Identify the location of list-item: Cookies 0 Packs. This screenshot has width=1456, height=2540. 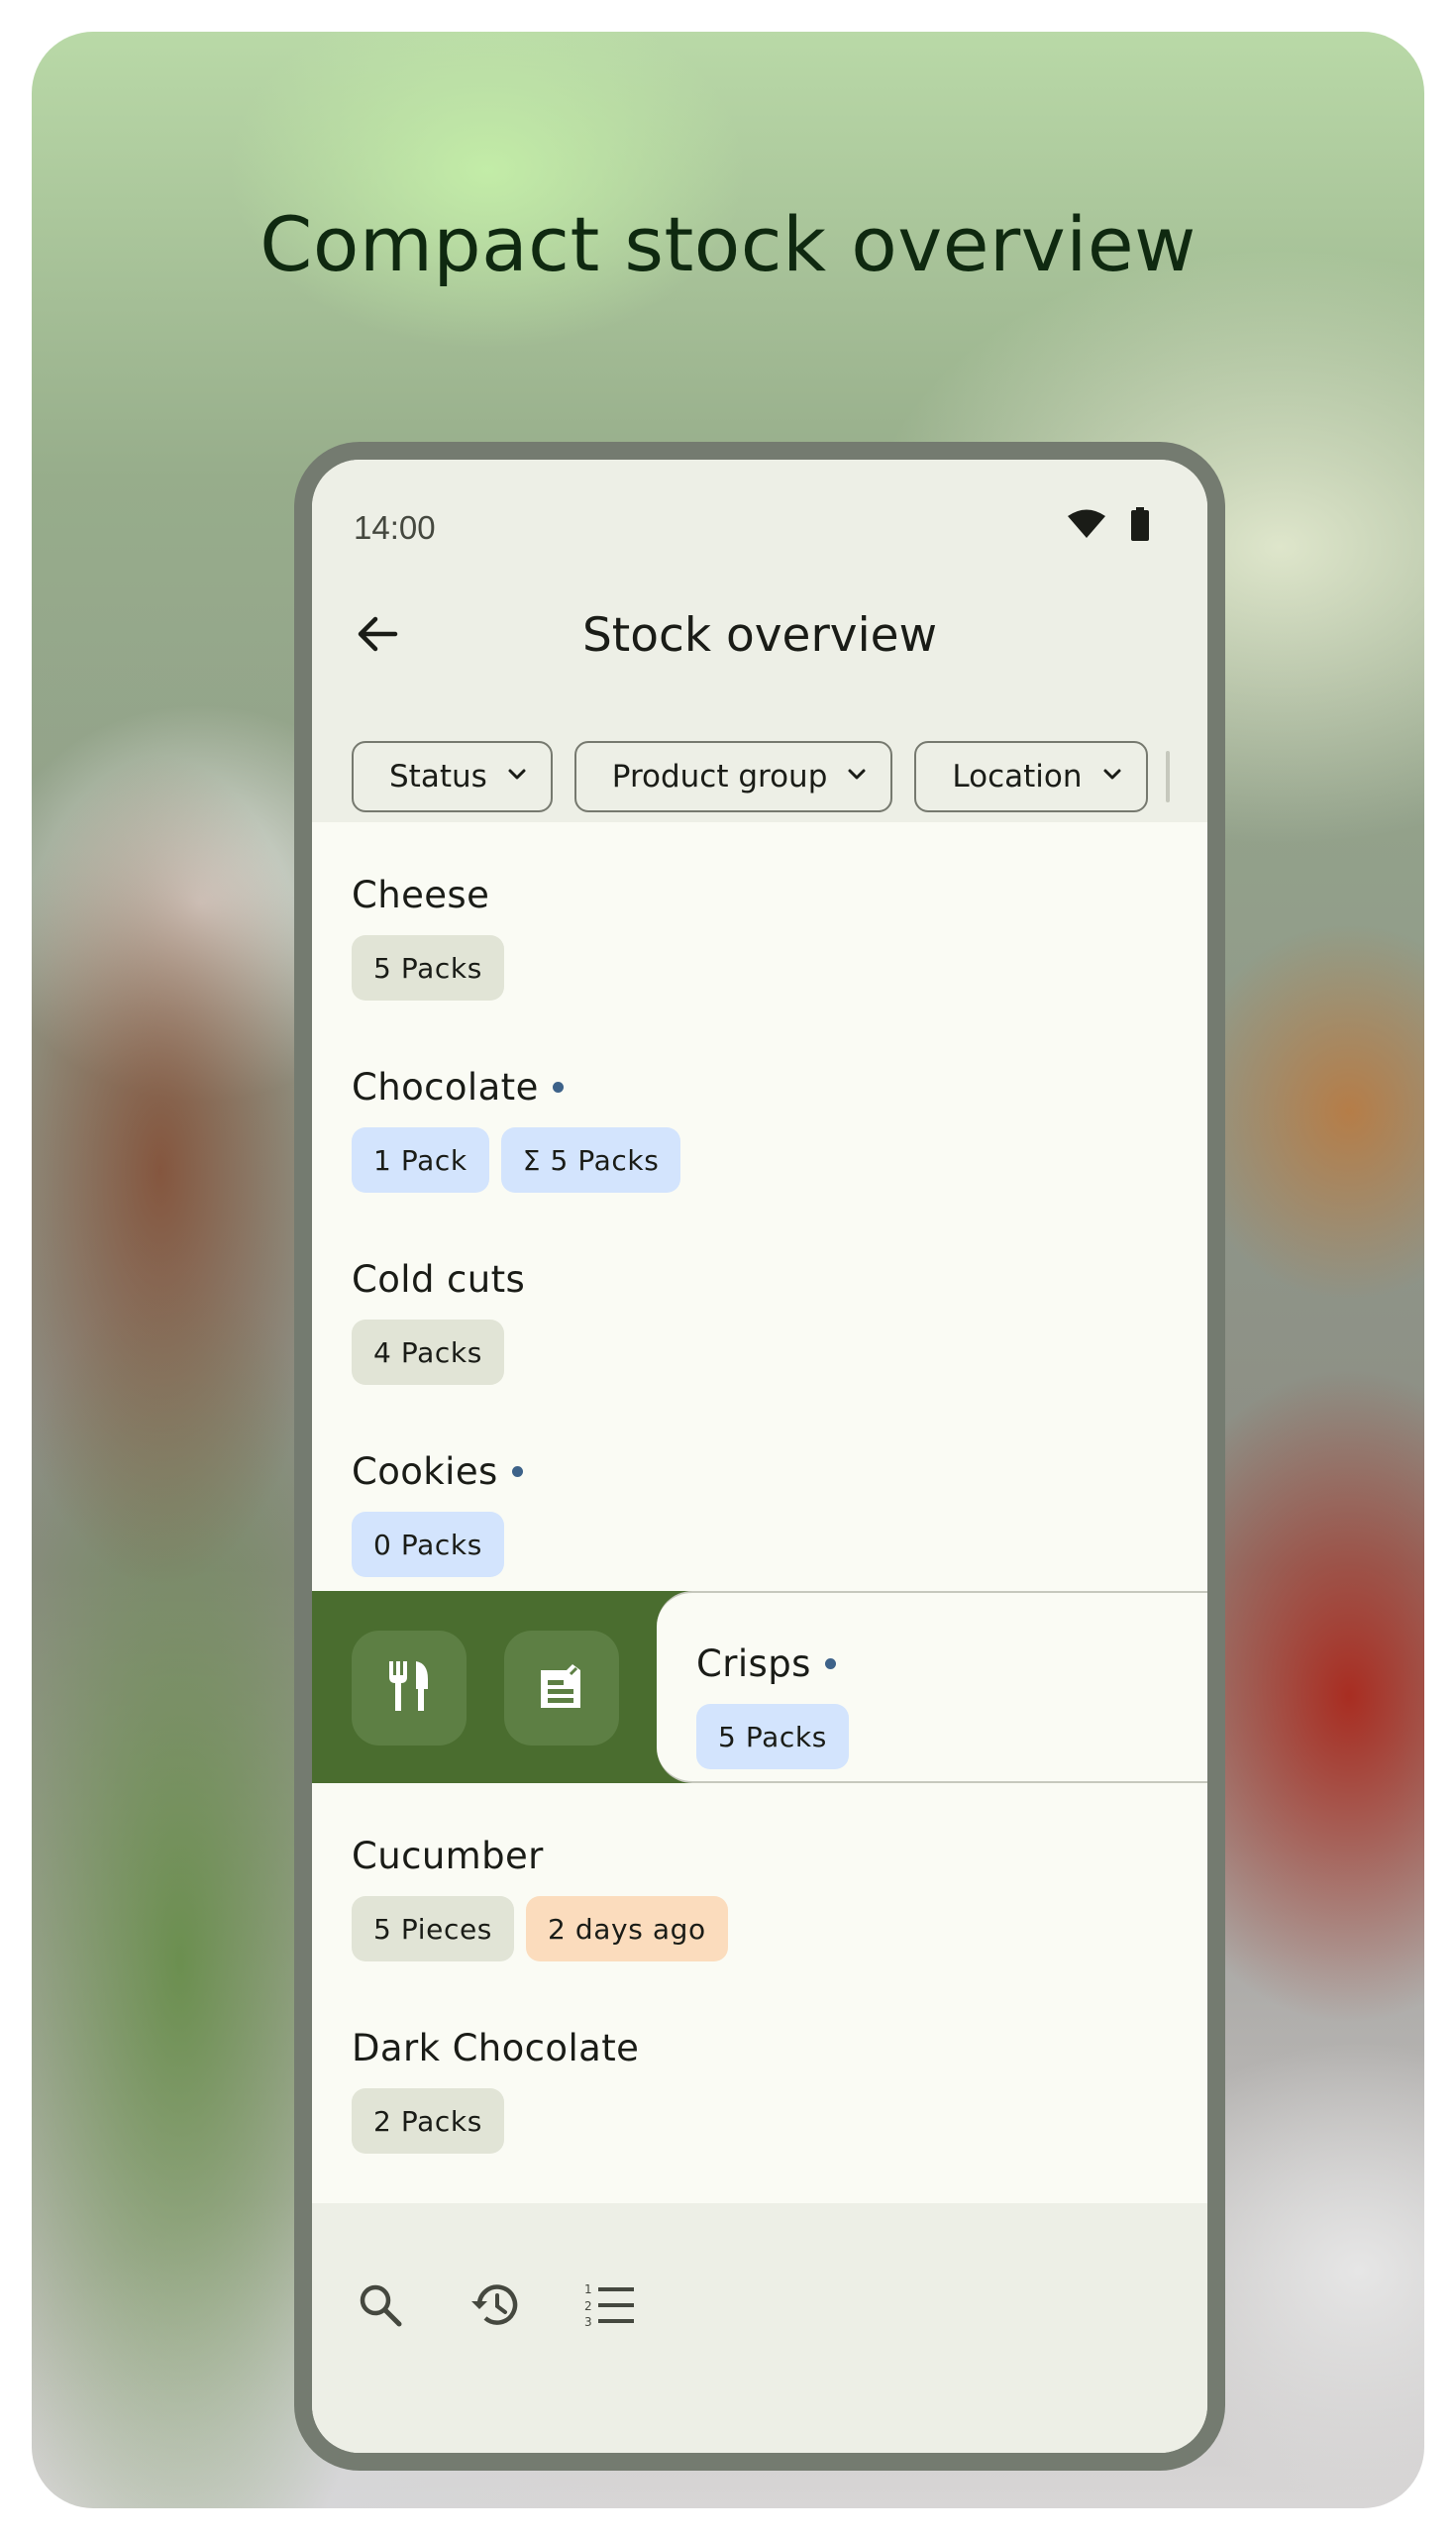
(759, 1495).